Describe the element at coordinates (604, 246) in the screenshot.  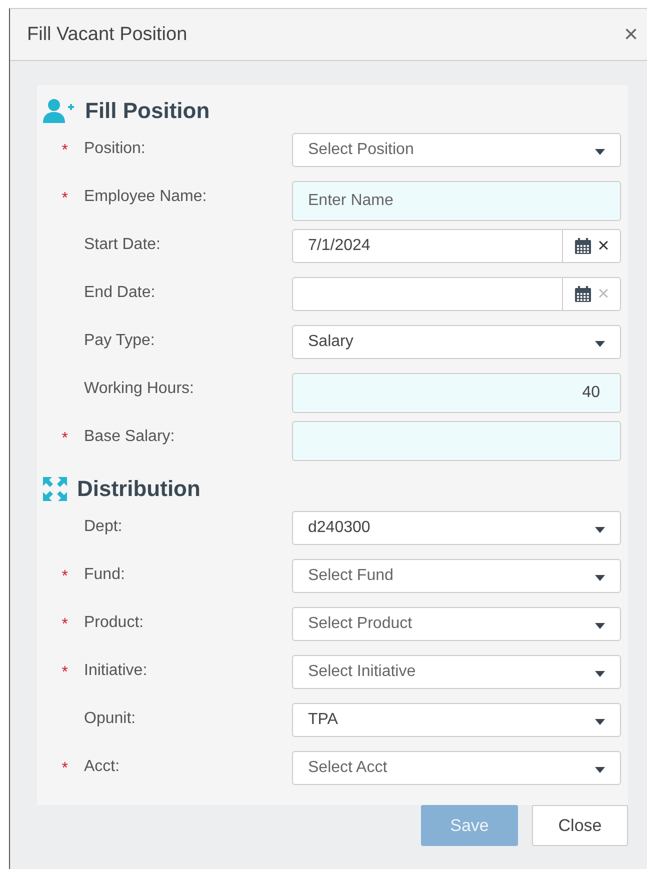
I see `clear-button: ×` at that location.